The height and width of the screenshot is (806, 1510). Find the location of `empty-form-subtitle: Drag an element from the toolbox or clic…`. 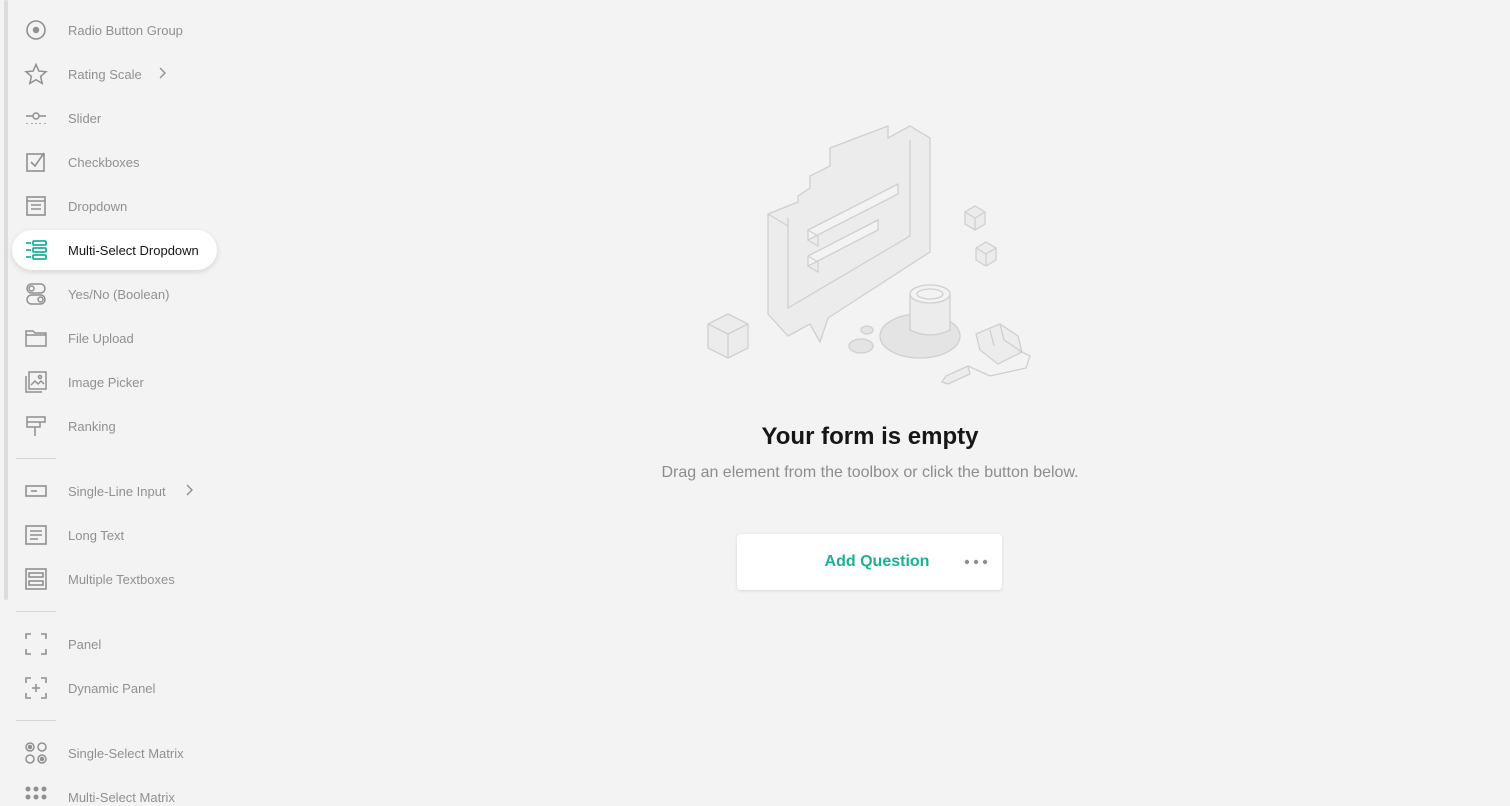

empty-form-subtitle: Drag an element from the toolbox or clic… is located at coordinates (870, 472).